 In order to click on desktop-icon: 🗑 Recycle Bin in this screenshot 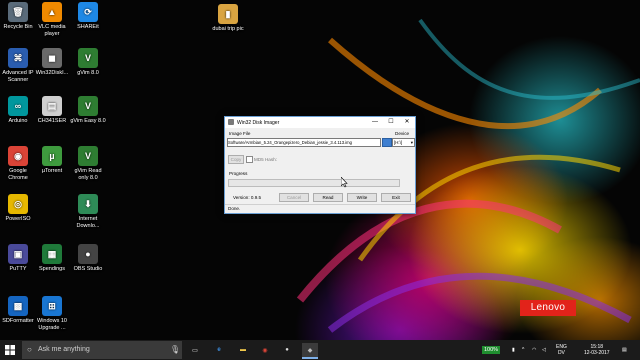, I will do `click(18, 16)`.